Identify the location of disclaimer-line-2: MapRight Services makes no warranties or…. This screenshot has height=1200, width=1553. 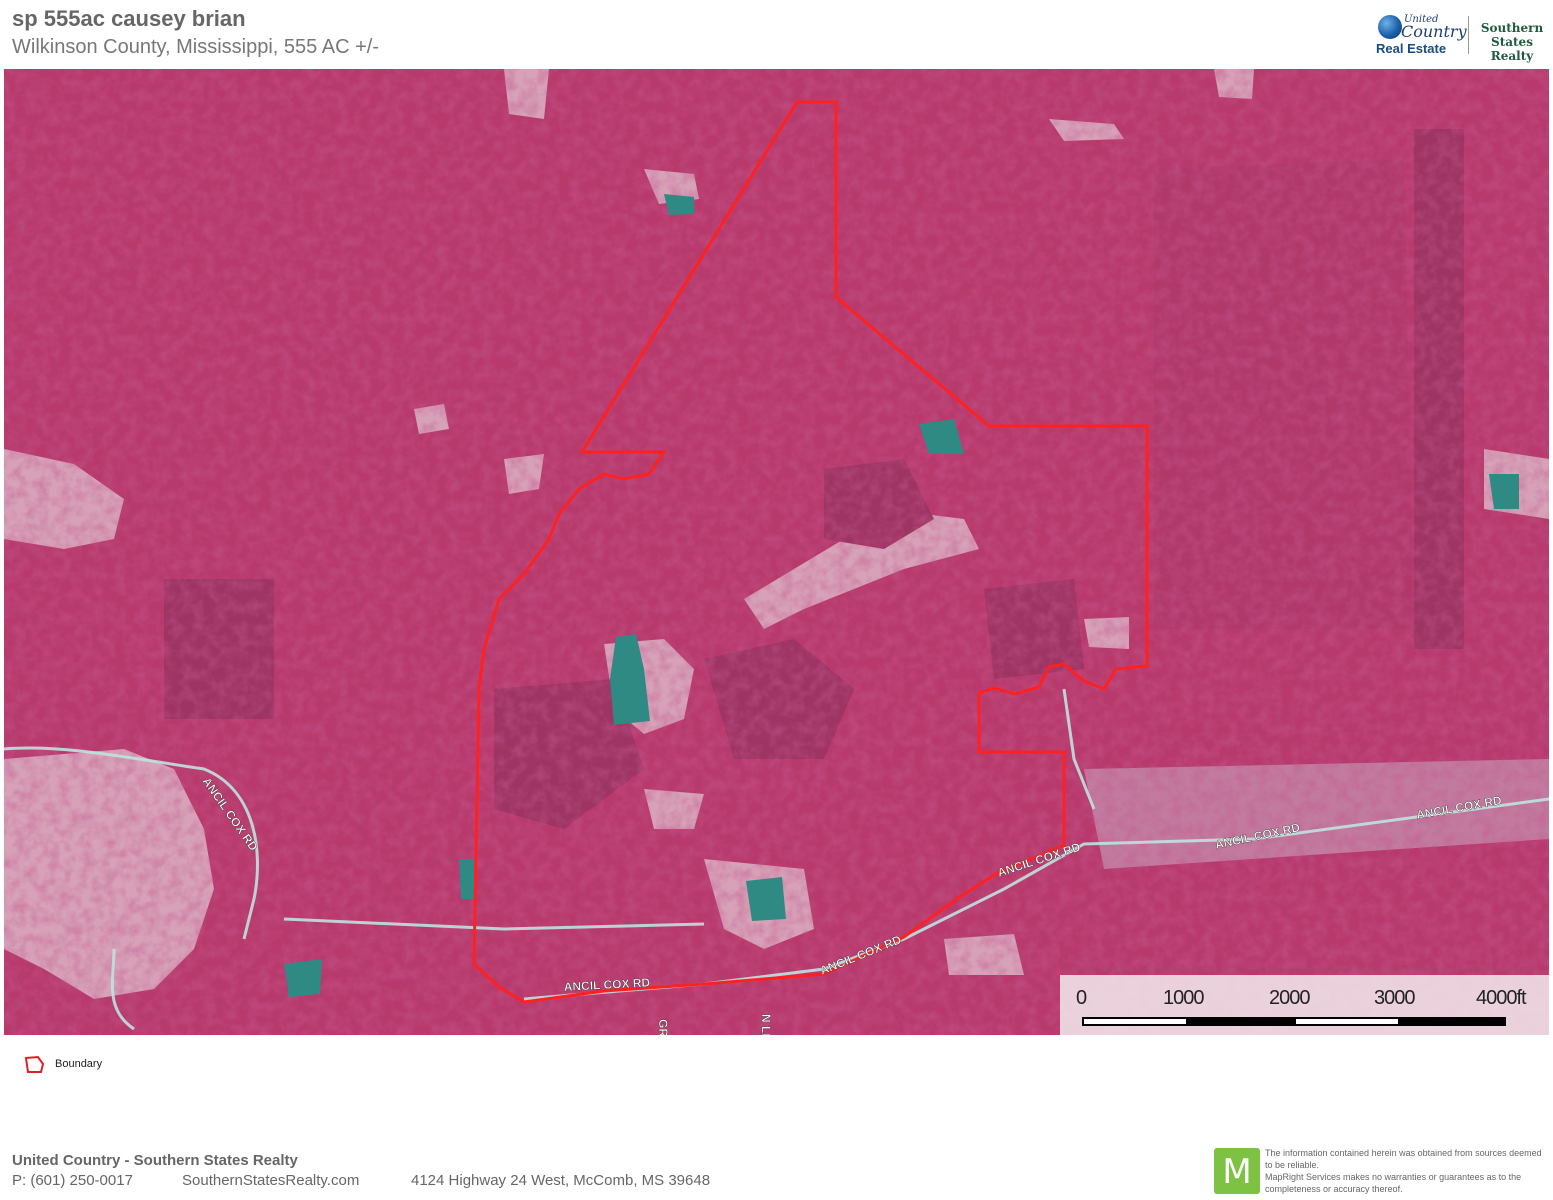
(1393, 1183).